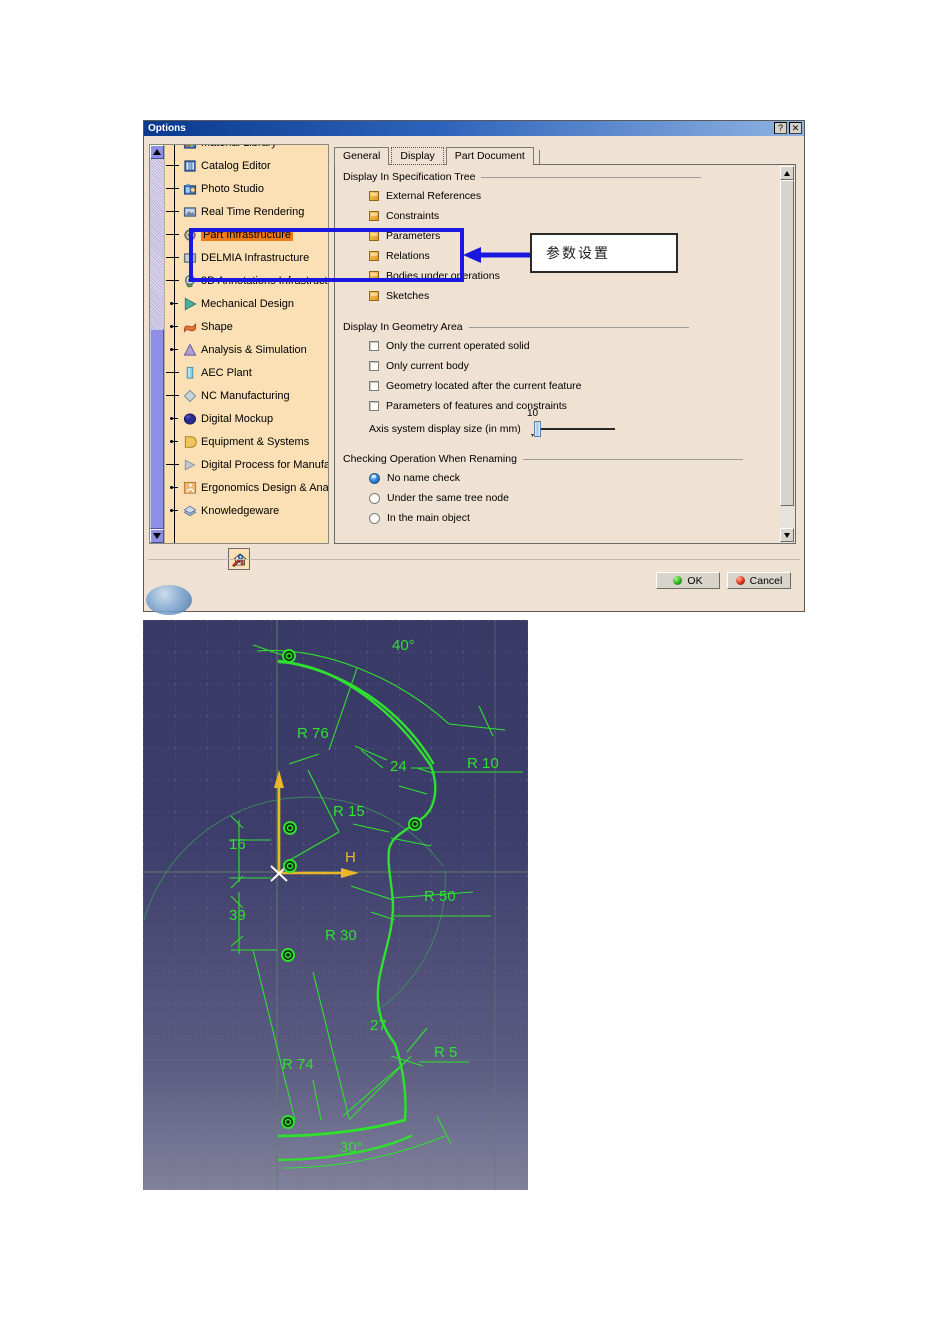 The image size is (950, 1344). Describe the element at coordinates (576, 429) in the screenshot. I see `axis-size-slider-track` at that location.